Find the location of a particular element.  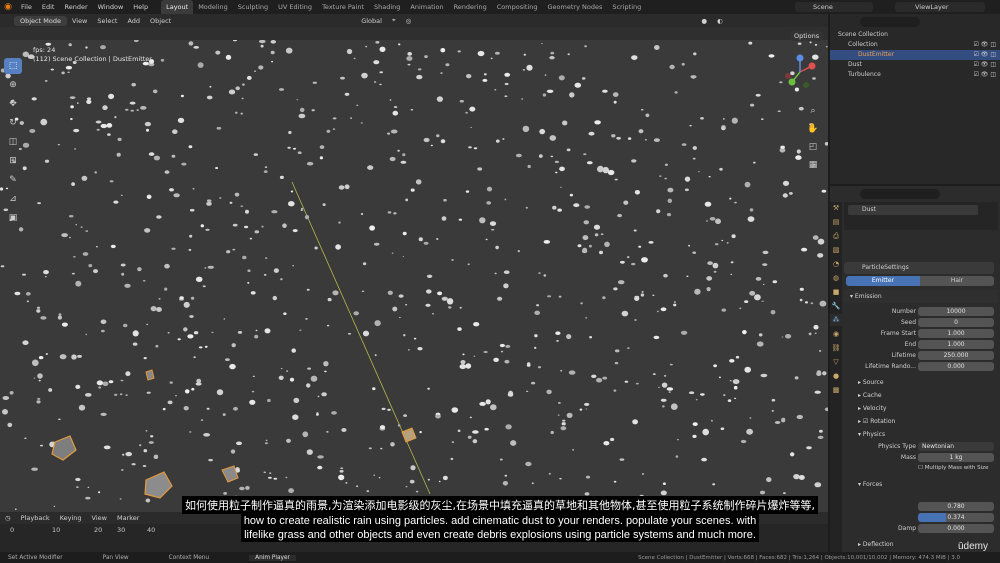

view-layer-tab-icon: ▧ is located at coordinates (836, 250).